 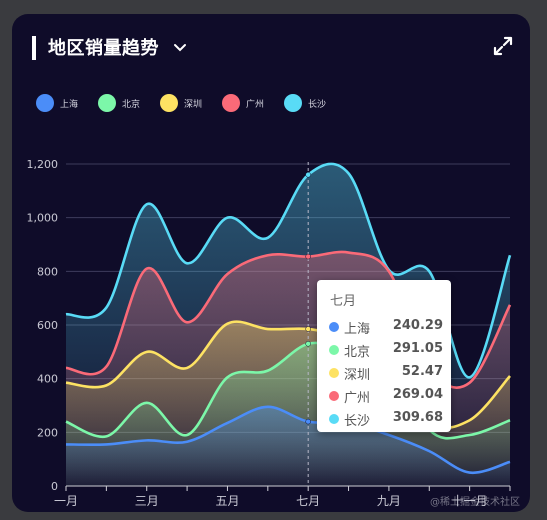 What do you see at coordinates (417, 394) in the screenshot?
I see `tooltip-value: 269.04` at bounding box center [417, 394].